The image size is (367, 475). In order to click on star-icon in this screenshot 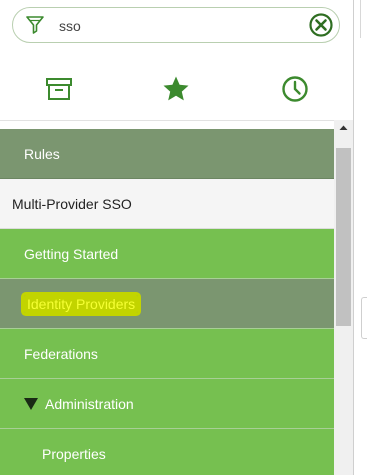, I will do `click(176, 89)`.